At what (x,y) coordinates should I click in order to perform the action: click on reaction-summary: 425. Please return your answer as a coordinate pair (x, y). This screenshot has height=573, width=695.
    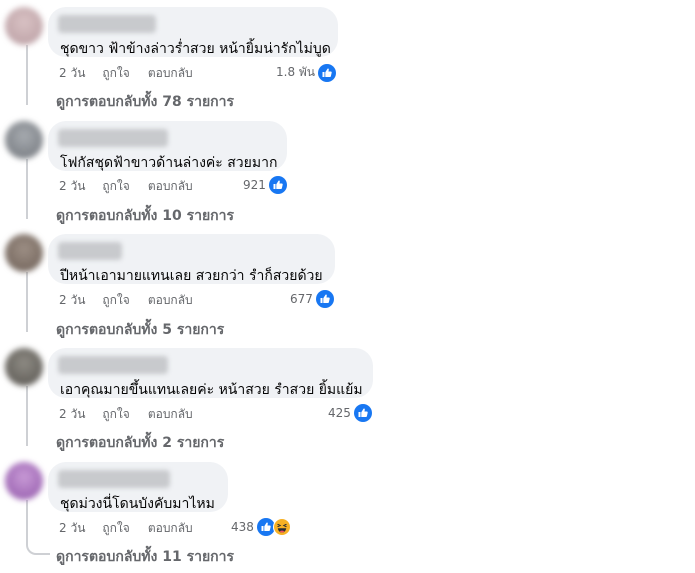
    Looking at the image, I should click on (350, 413).